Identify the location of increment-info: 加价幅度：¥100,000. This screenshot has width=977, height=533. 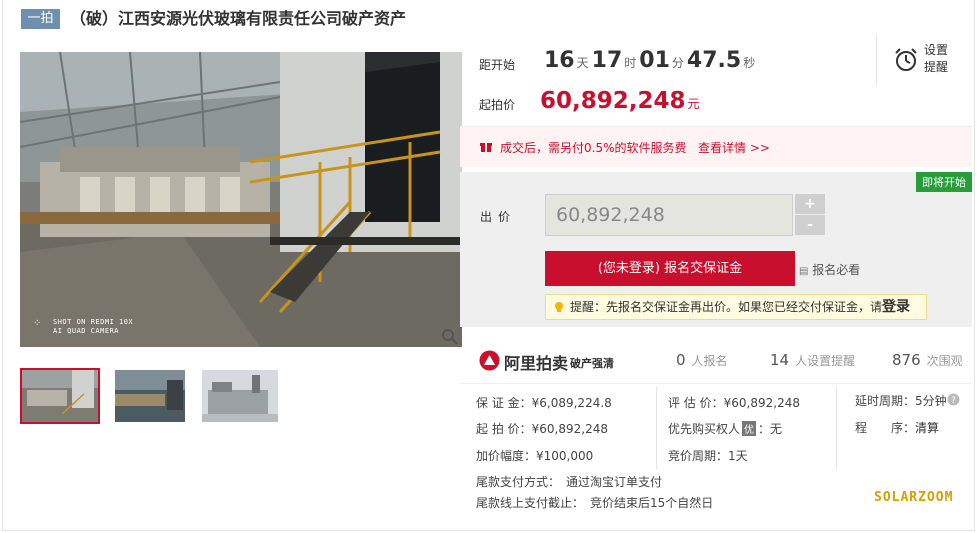
(535, 456).